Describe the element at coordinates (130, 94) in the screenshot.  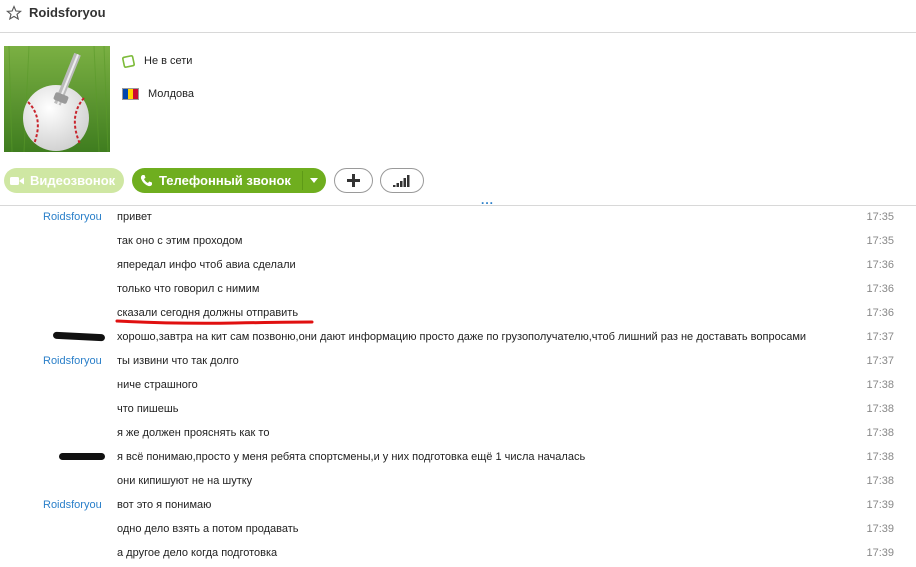
I see `moldova-flag-icon` at that location.